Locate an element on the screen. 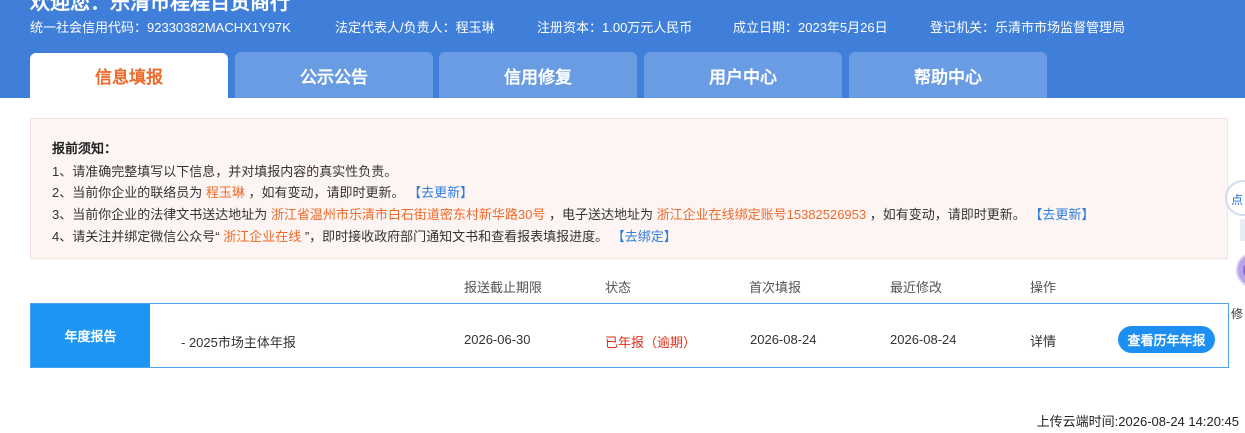 This screenshot has width=1245, height=433. floating-help-button: 点 is located at coordinates (1235, 198).